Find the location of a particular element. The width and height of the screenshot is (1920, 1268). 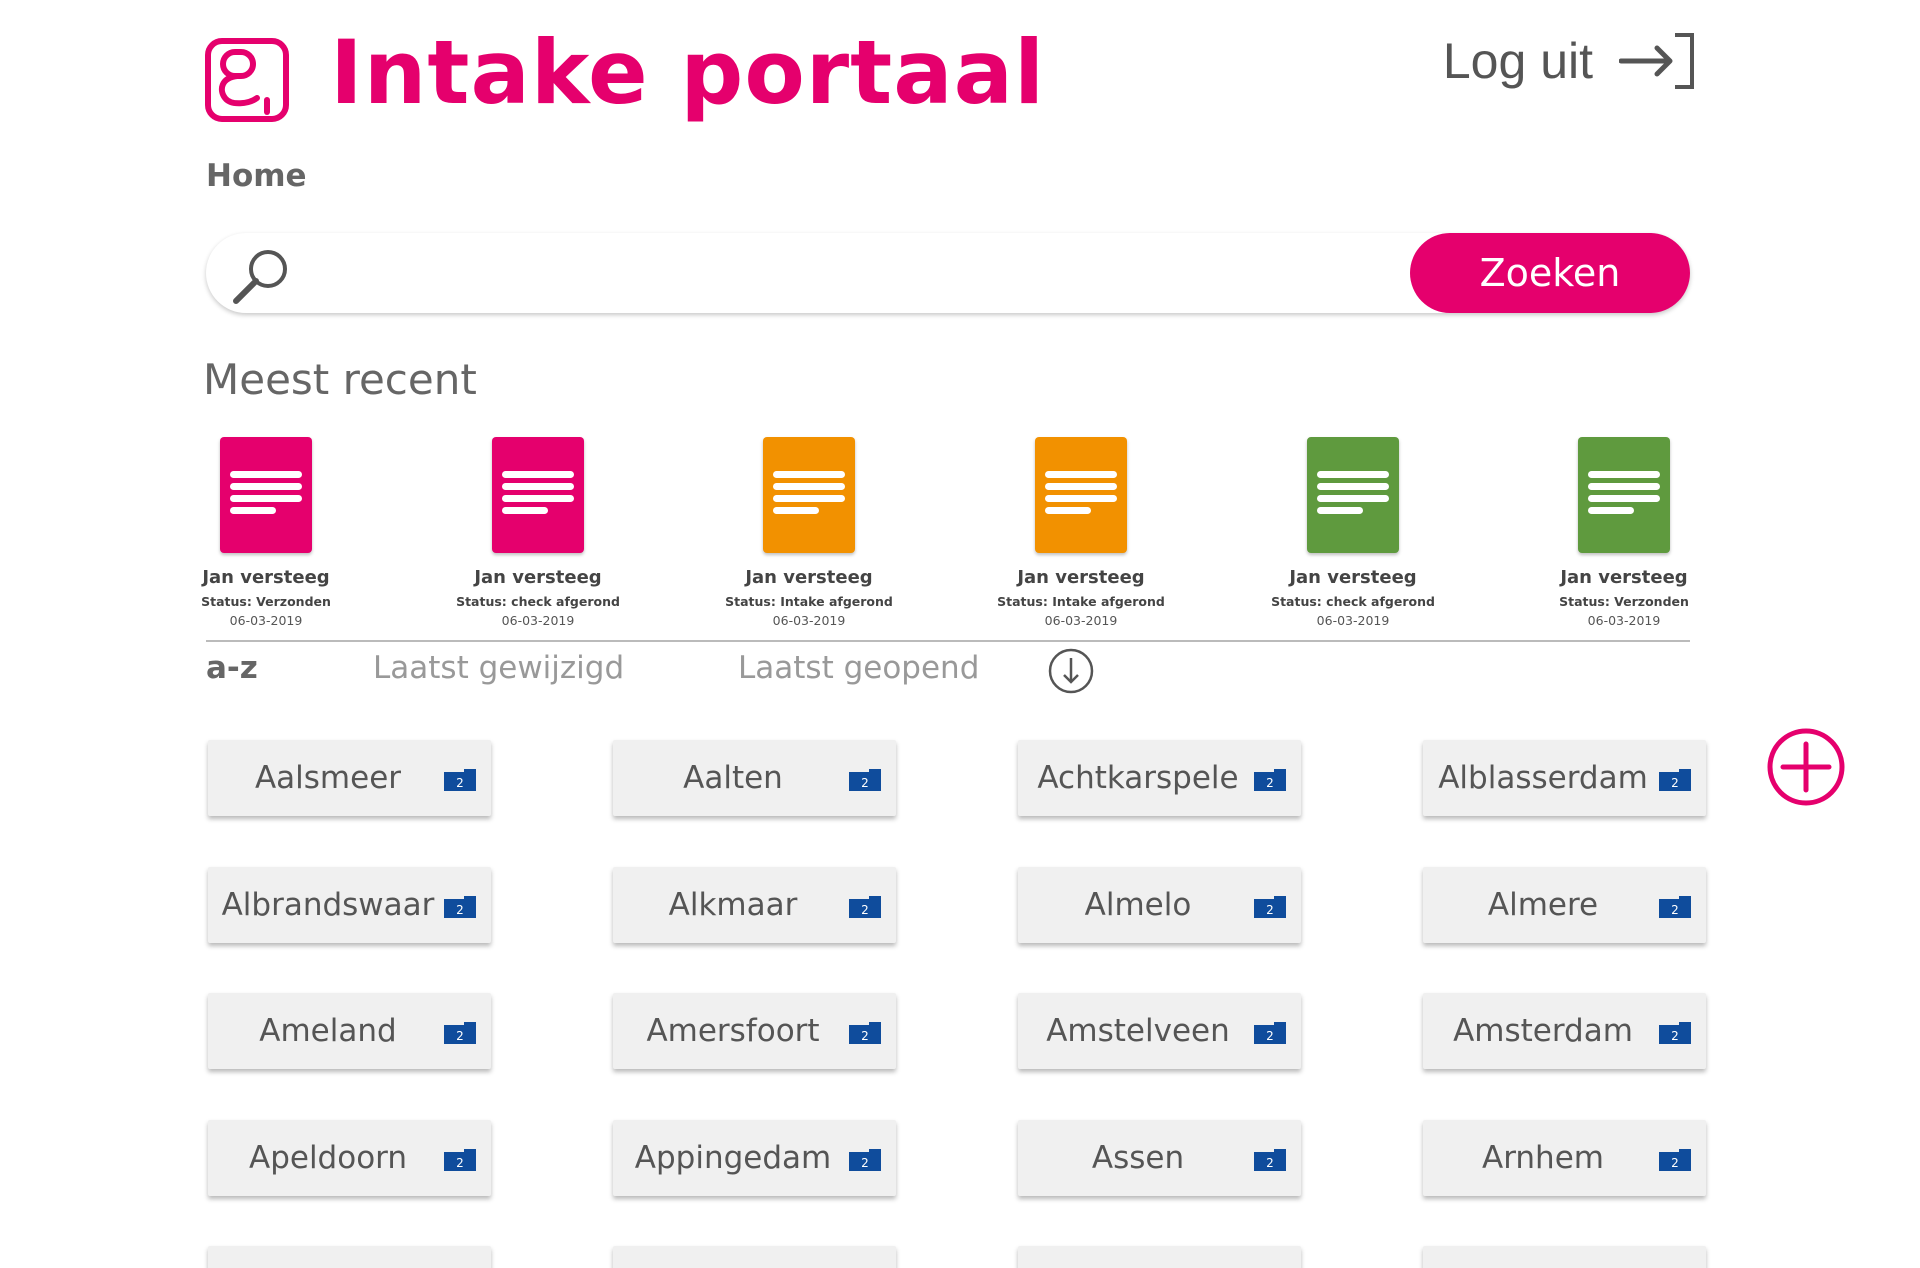

recent-document-status: Status: Intake afgerond is located at coordinates (809, 601).